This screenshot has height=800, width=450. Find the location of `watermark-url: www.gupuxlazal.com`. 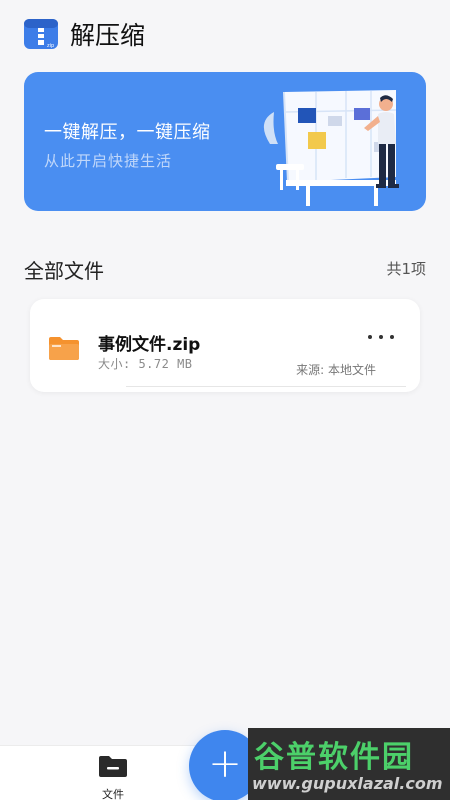

watermark-url: www.gupuxlazal.com is located at coordinates (347, 783).